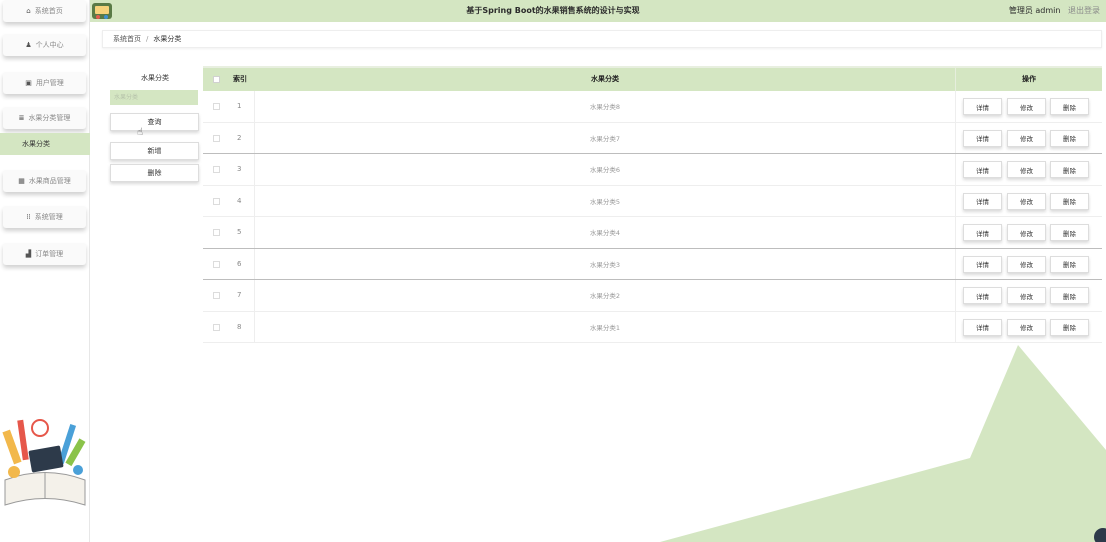  I want to click on table-row: 4 水果分类5 详情 修改 删除, so click(652, 201).